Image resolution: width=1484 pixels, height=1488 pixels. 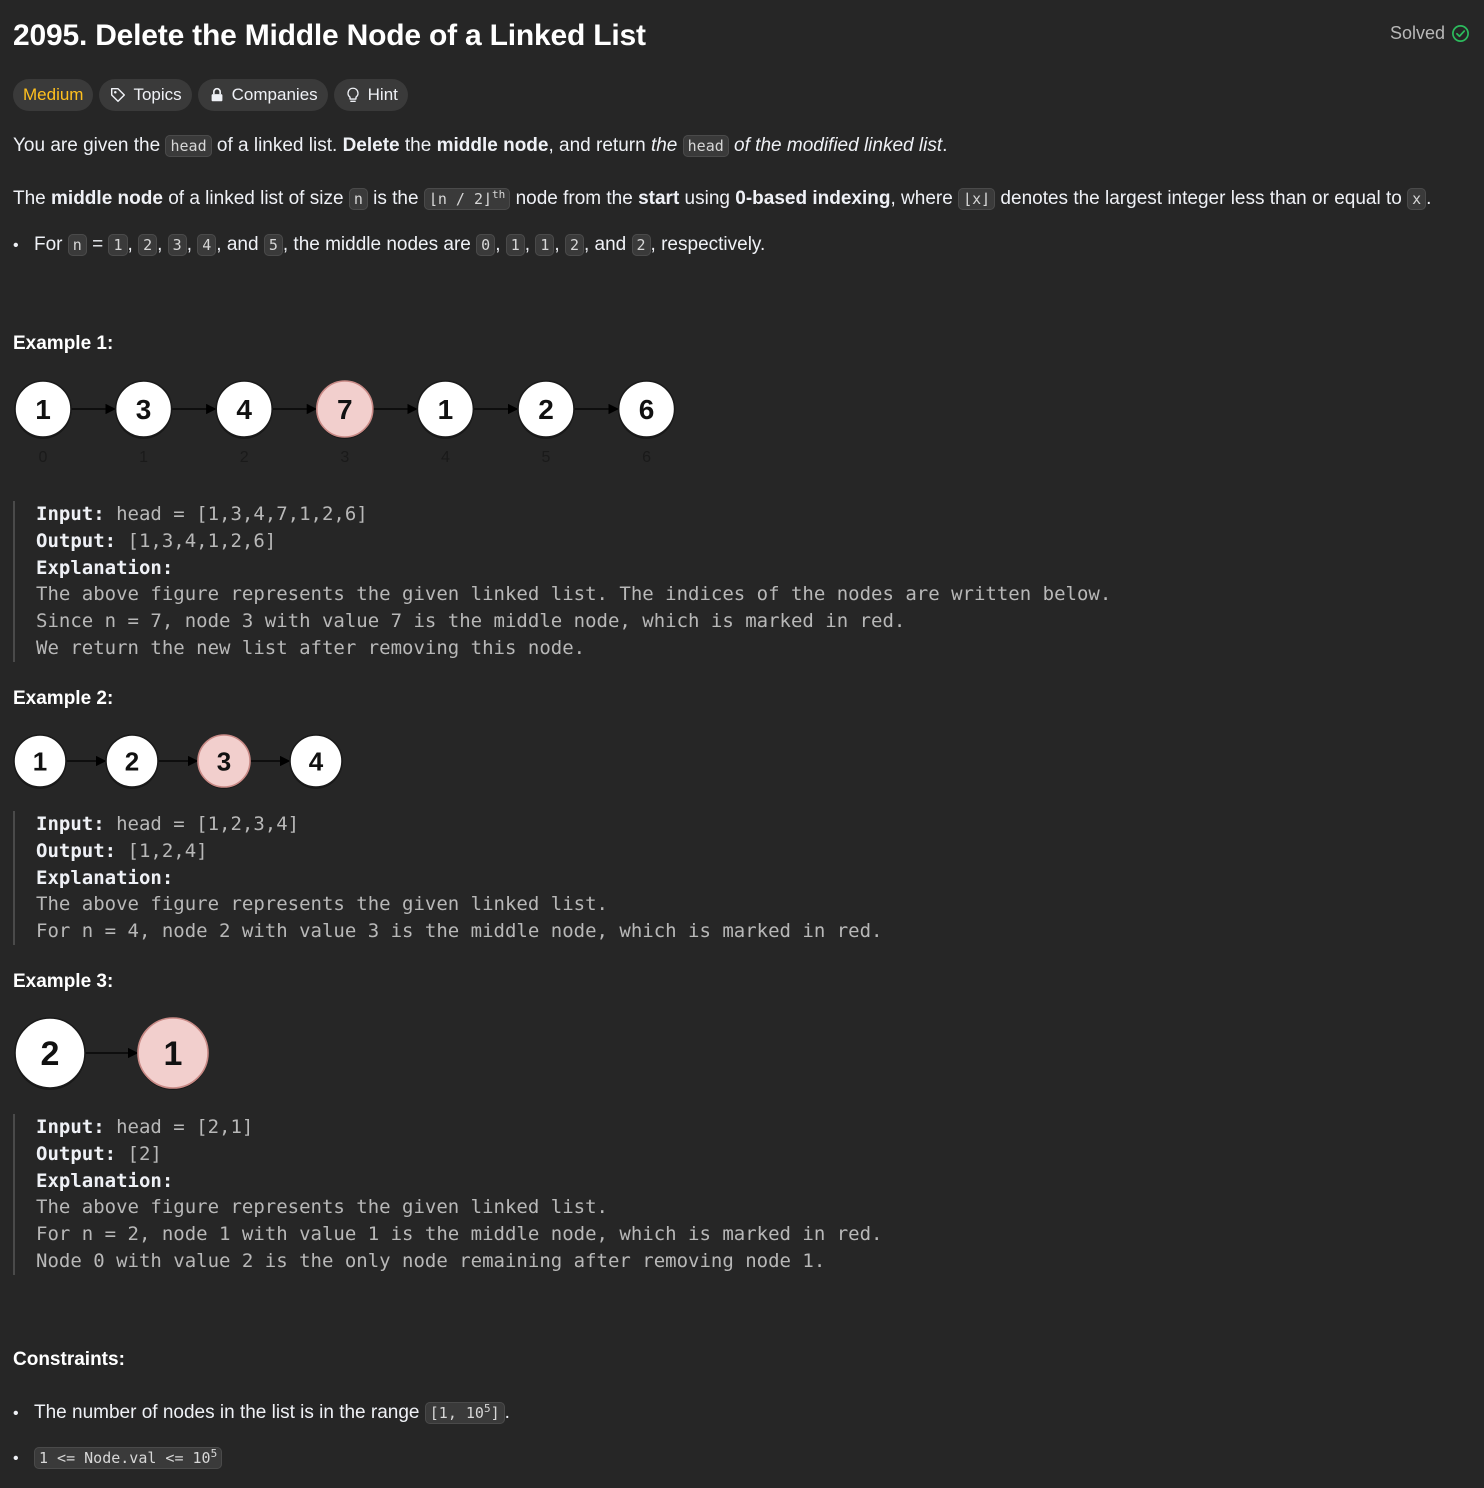 I want to click on output-value: [1,2,4], so click(x=162, y=850).